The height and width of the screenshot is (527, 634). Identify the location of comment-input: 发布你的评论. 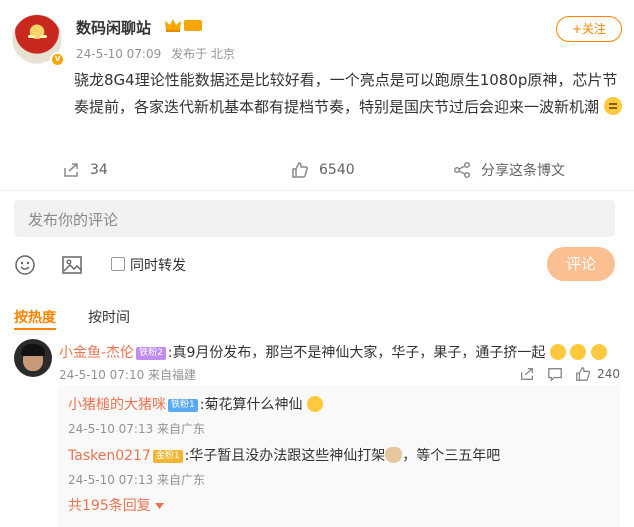
(314, 218).